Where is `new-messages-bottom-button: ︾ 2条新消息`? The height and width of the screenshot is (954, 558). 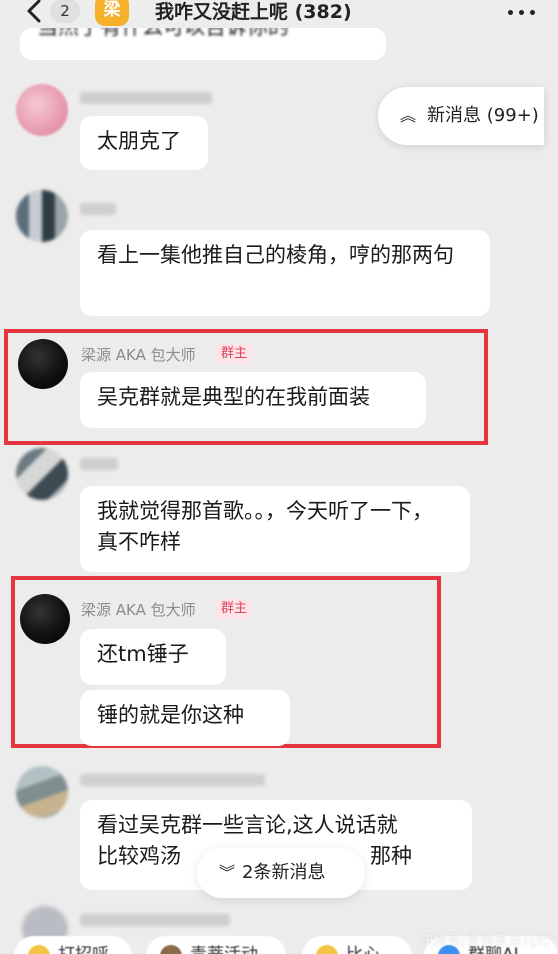
new-messages-bottom-button: ︾ 2条新消息 is located at coordinates (281, 873).